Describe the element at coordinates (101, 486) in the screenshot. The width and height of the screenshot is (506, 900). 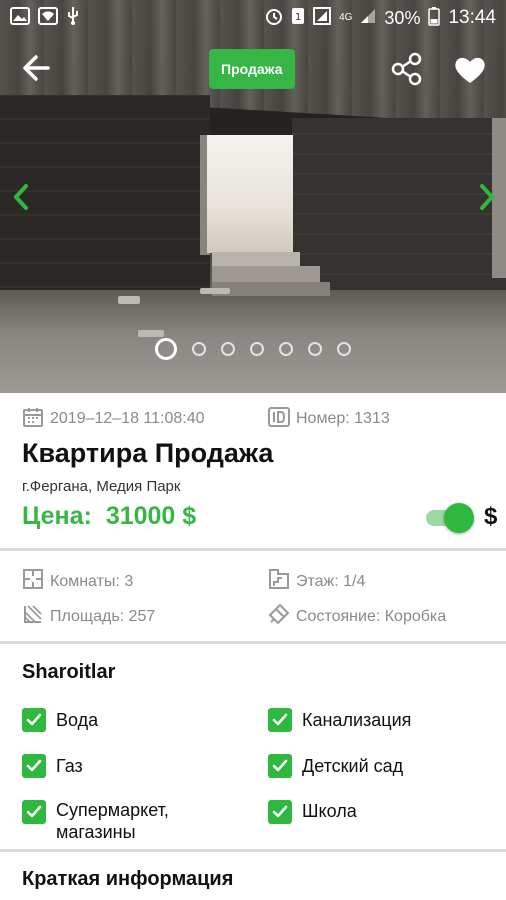
I see `listing-address: г.Фергана, Медия Парк` at that location.